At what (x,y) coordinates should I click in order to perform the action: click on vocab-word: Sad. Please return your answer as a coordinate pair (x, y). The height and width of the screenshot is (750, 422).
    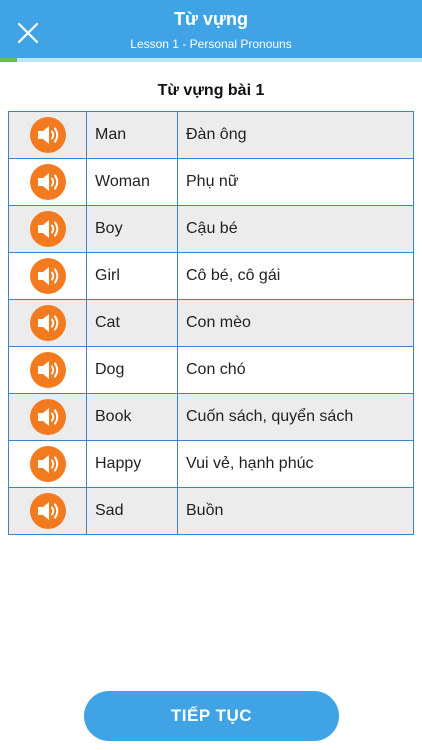
    Looking at the image, I should click on (132, 511).